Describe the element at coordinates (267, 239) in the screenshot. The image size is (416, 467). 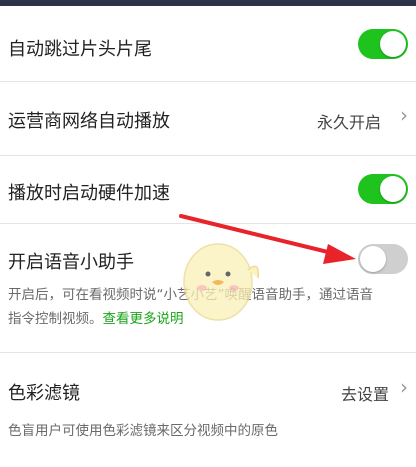
I see `red-pointer-arrow-icon` at that location.